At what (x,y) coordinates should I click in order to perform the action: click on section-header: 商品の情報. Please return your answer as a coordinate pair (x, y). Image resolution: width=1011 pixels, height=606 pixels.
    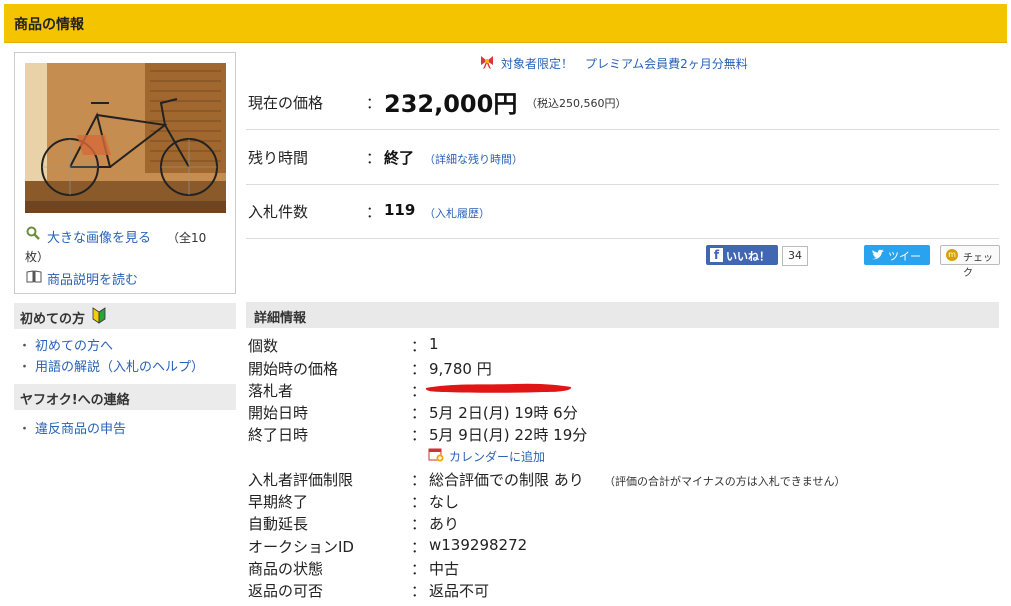
    Looking at the image, I should click on (505, 23).